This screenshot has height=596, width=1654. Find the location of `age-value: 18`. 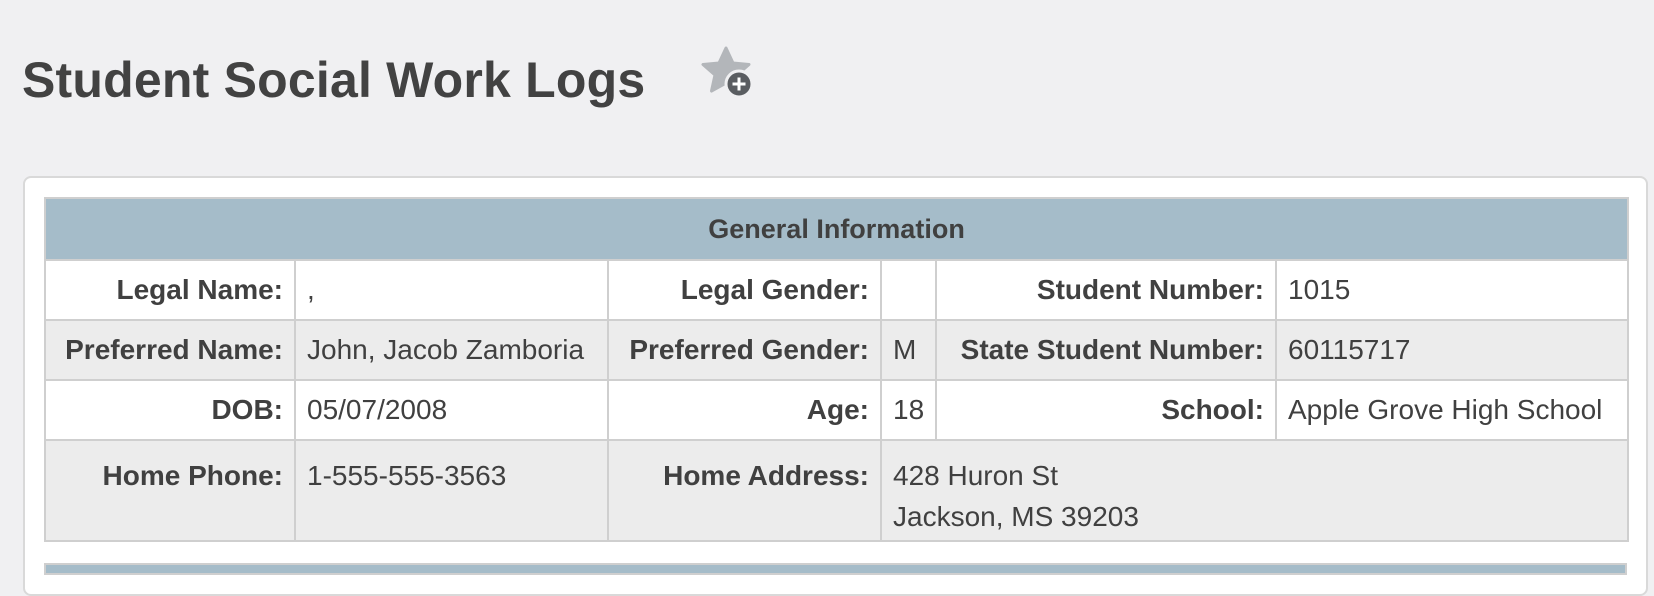

age-value: 18 is located at coordinates (908, 410).